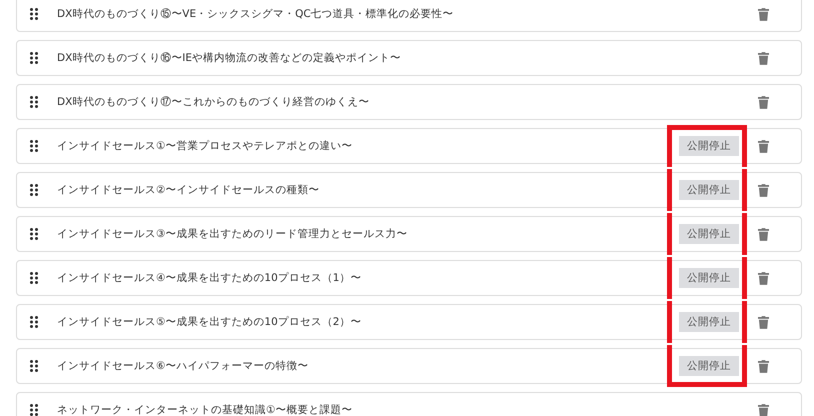  I want to click on item-title: DX時代のものづくり⑰〜これからのものづくり経営のゆくえ〜, so click(213, 102).